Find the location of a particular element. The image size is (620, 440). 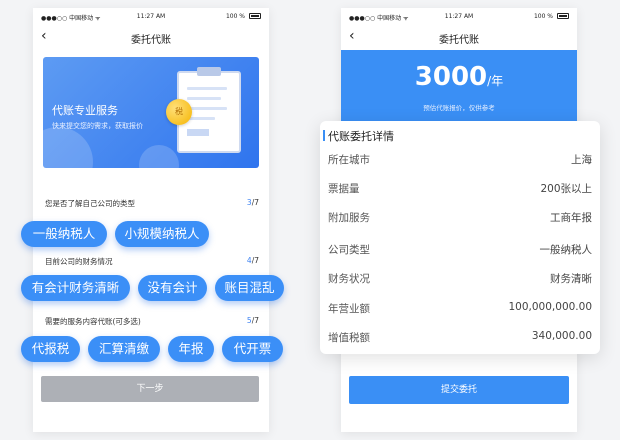

banner-title: 代账专业服务 is located at coordinates (85, 110).